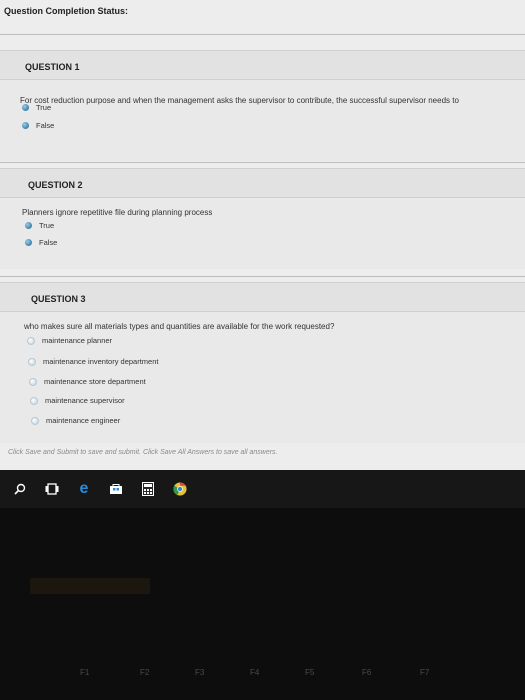 This screenshot has width=525, height=700. I want to click on option-label: maintenance inventory department, so click(101, 361).